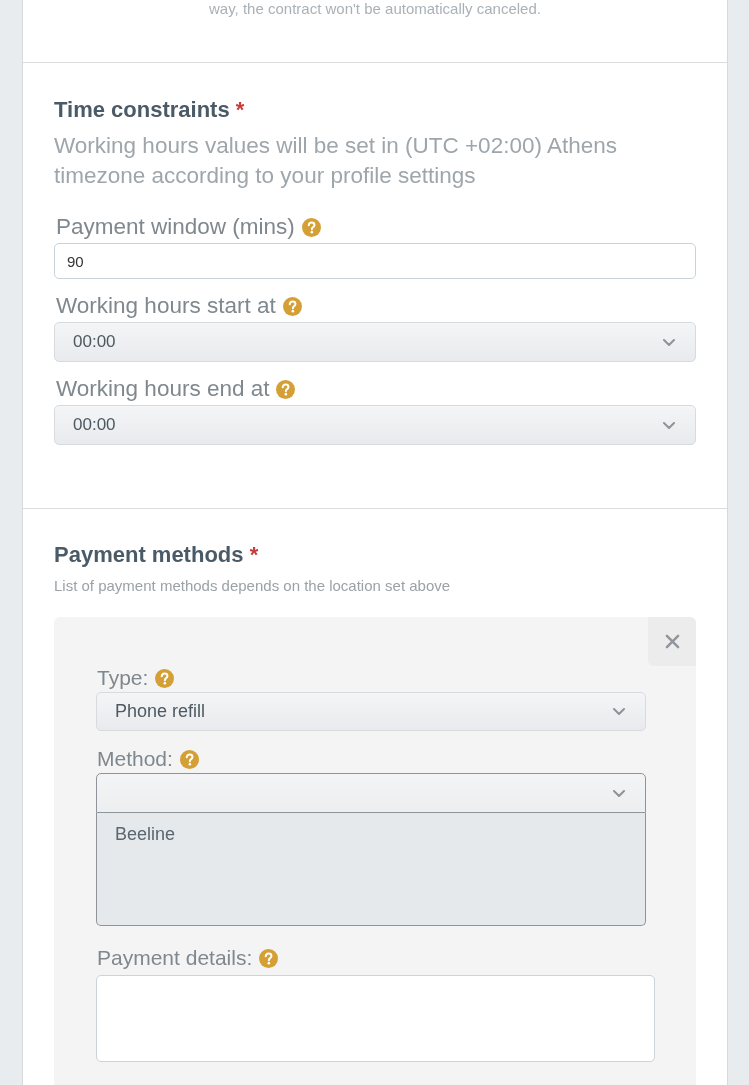 This screenshot has width=749, height=1085. I want to click on section-description: List of payment methods depends on the location set above, so click(253, 586).